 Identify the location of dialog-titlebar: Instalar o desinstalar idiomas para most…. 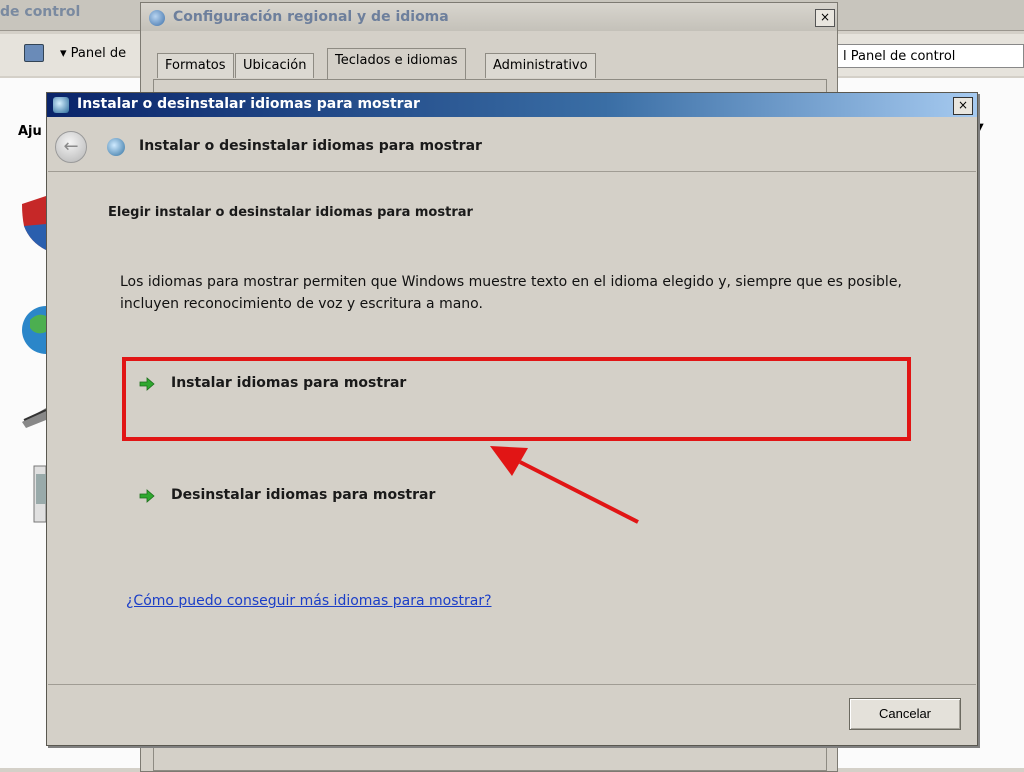
(512, 105).